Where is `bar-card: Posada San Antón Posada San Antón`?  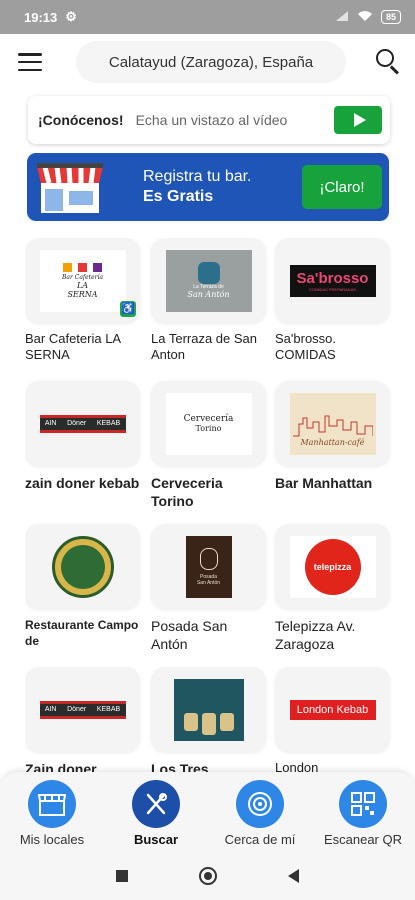
bar-card: Posada San Antón Posada San Antón is located at coordinates (208, 588).